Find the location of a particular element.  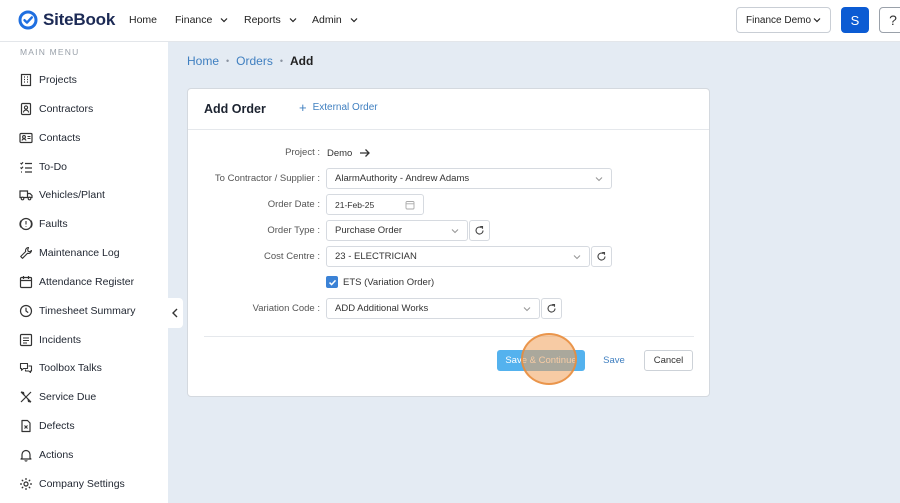

nav-finance: Finance is located at coordinates (201, 20).